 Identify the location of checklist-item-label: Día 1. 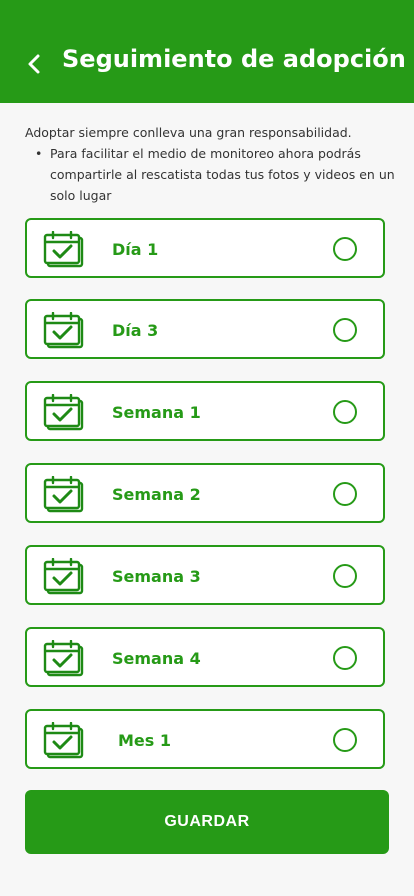
(135, 249).